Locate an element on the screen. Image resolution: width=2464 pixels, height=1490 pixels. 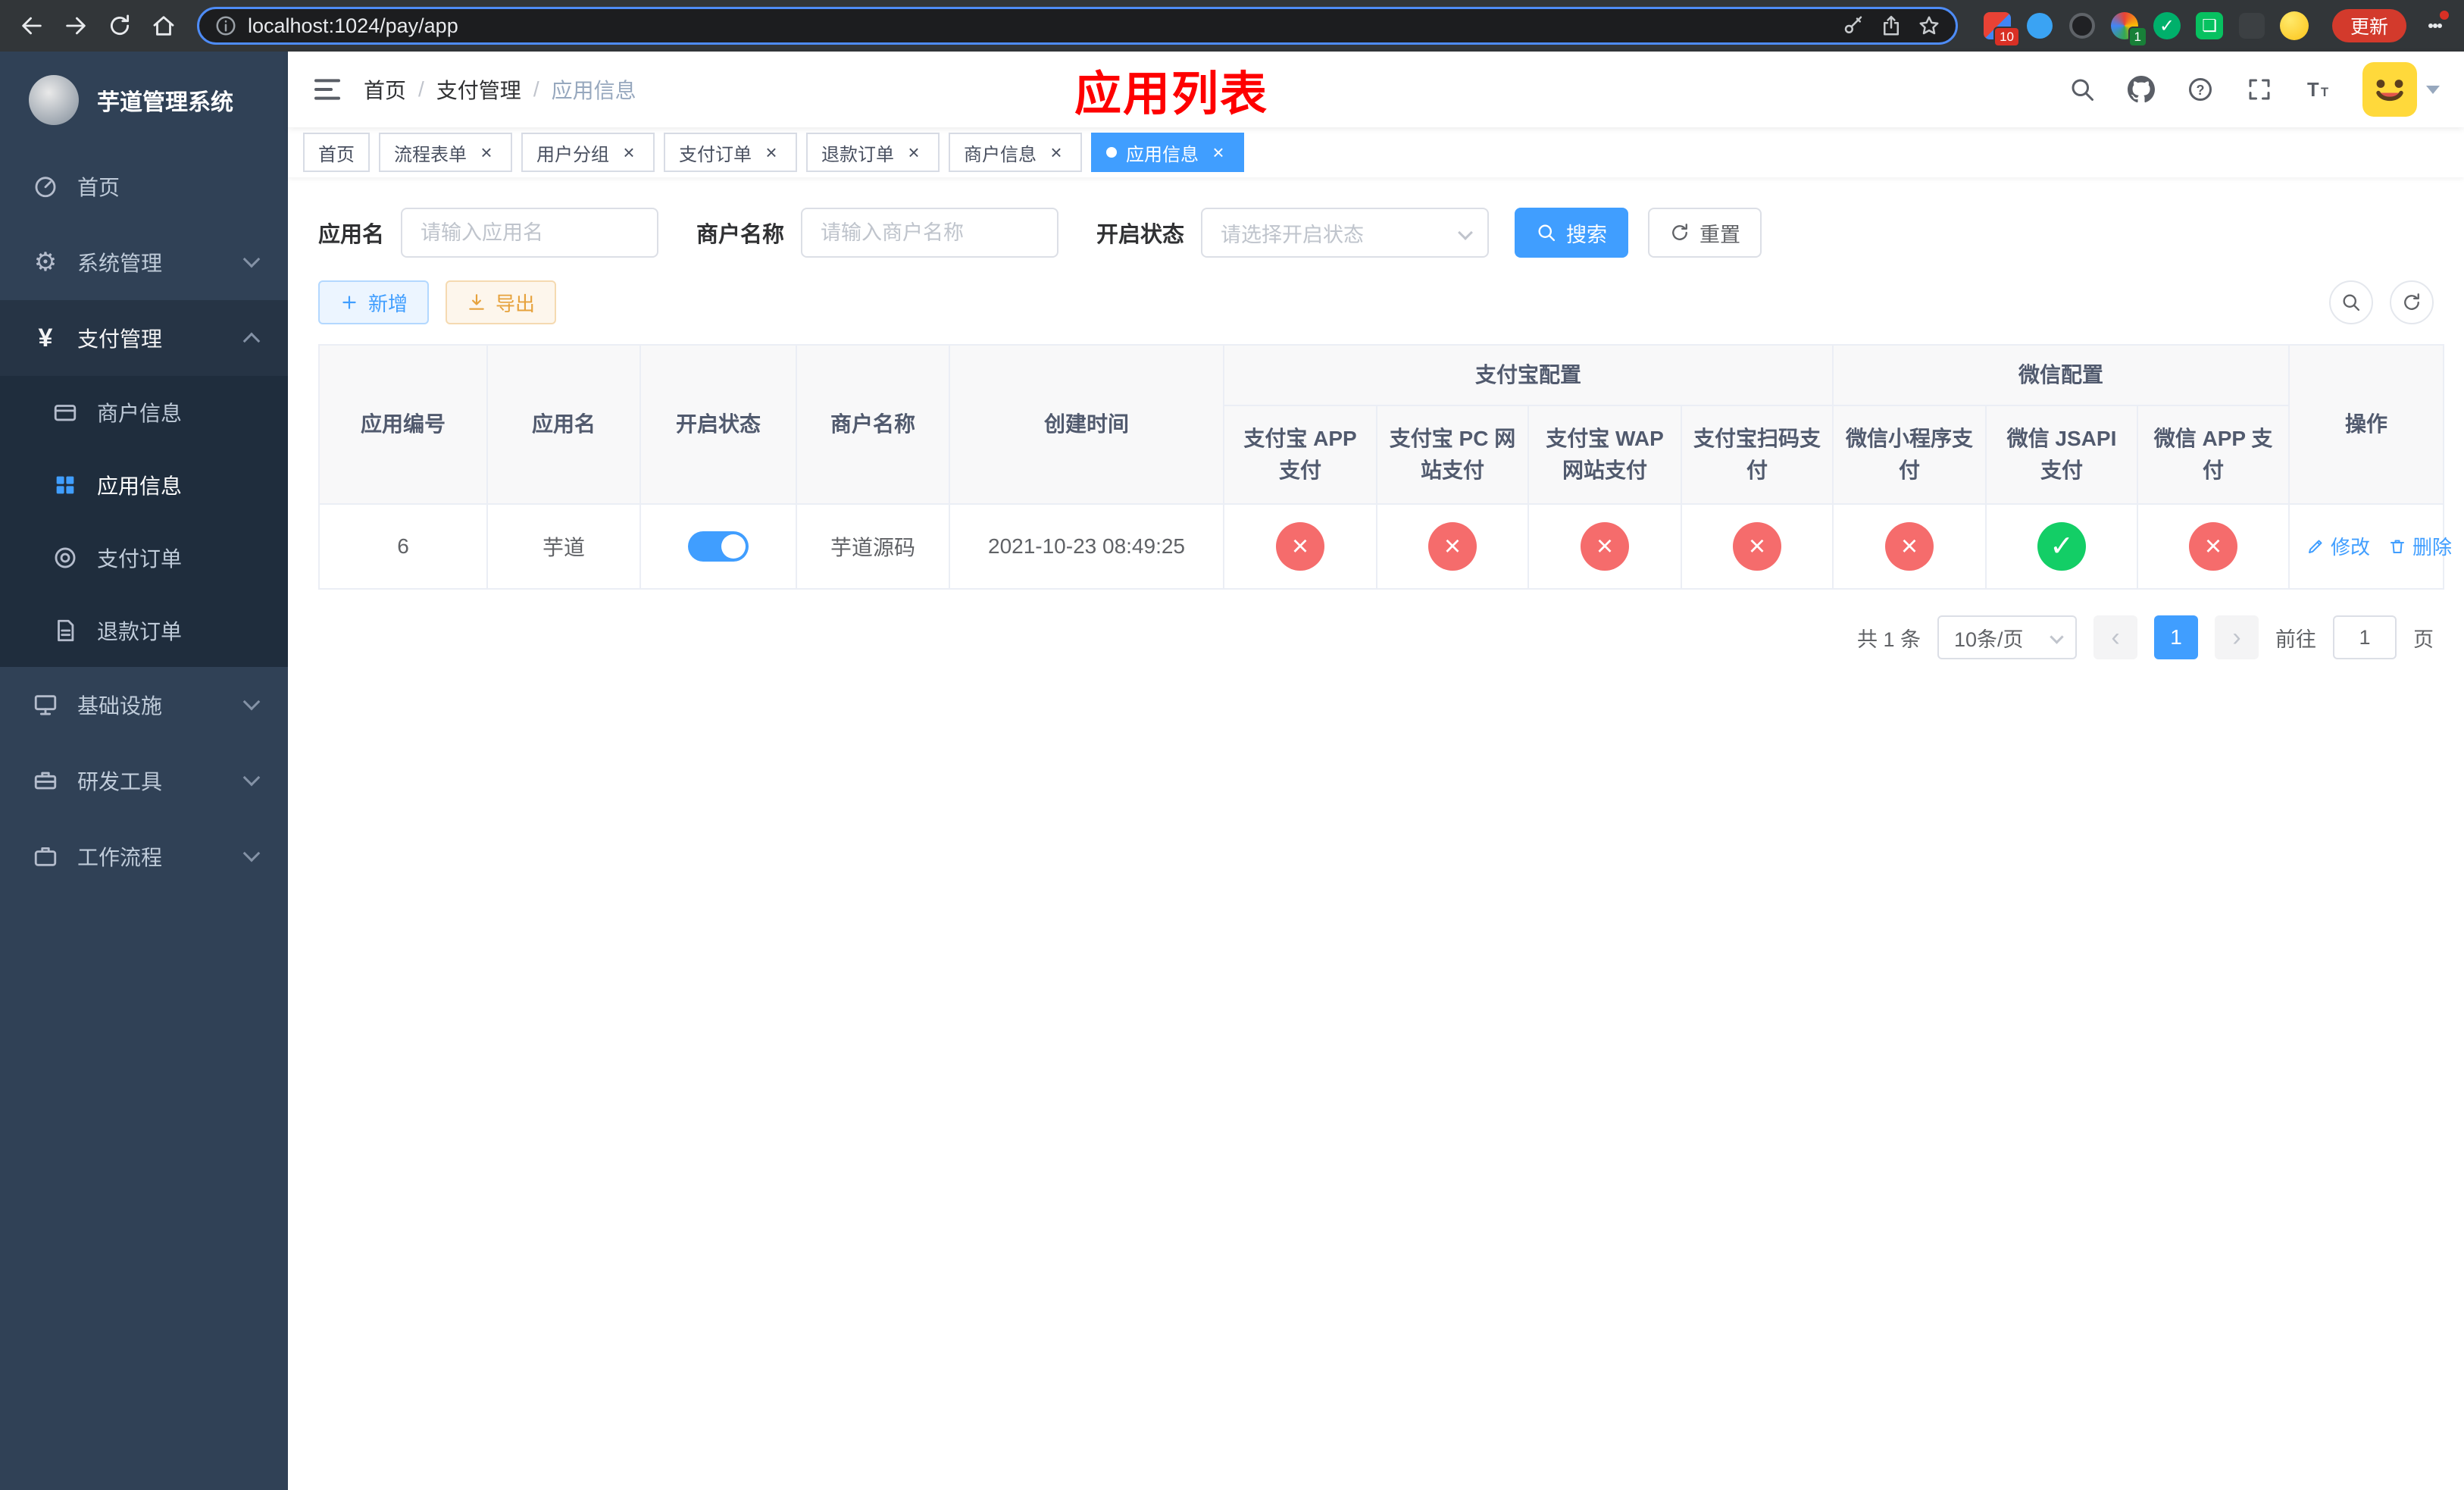
sidebar-item-label: 应用信息 is located at coordinates (140, 486).